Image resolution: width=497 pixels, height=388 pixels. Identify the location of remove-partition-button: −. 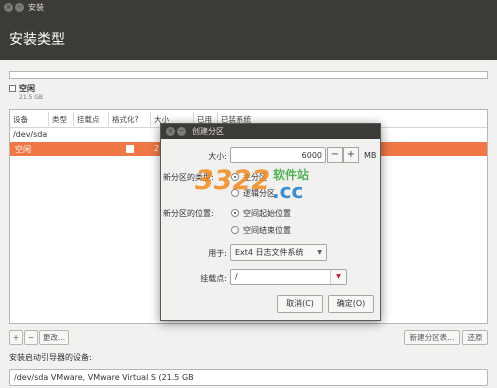
(31, 337).